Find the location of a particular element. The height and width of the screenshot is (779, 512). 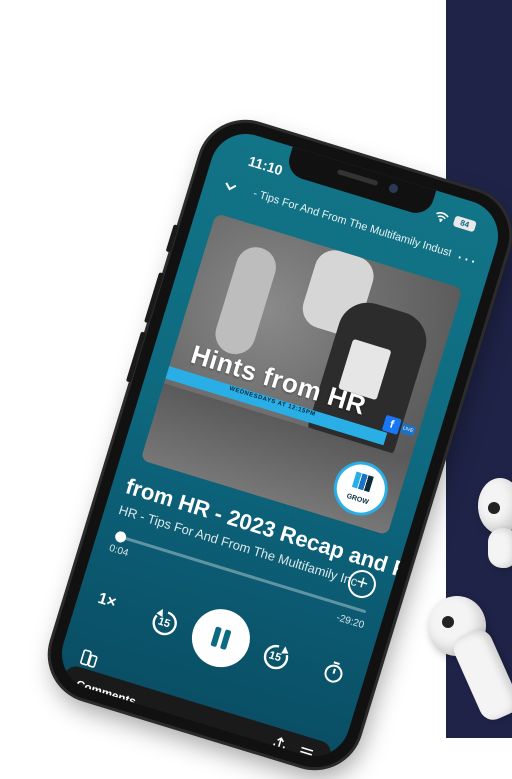

progress-thumb is located at coordinates (121, 537).